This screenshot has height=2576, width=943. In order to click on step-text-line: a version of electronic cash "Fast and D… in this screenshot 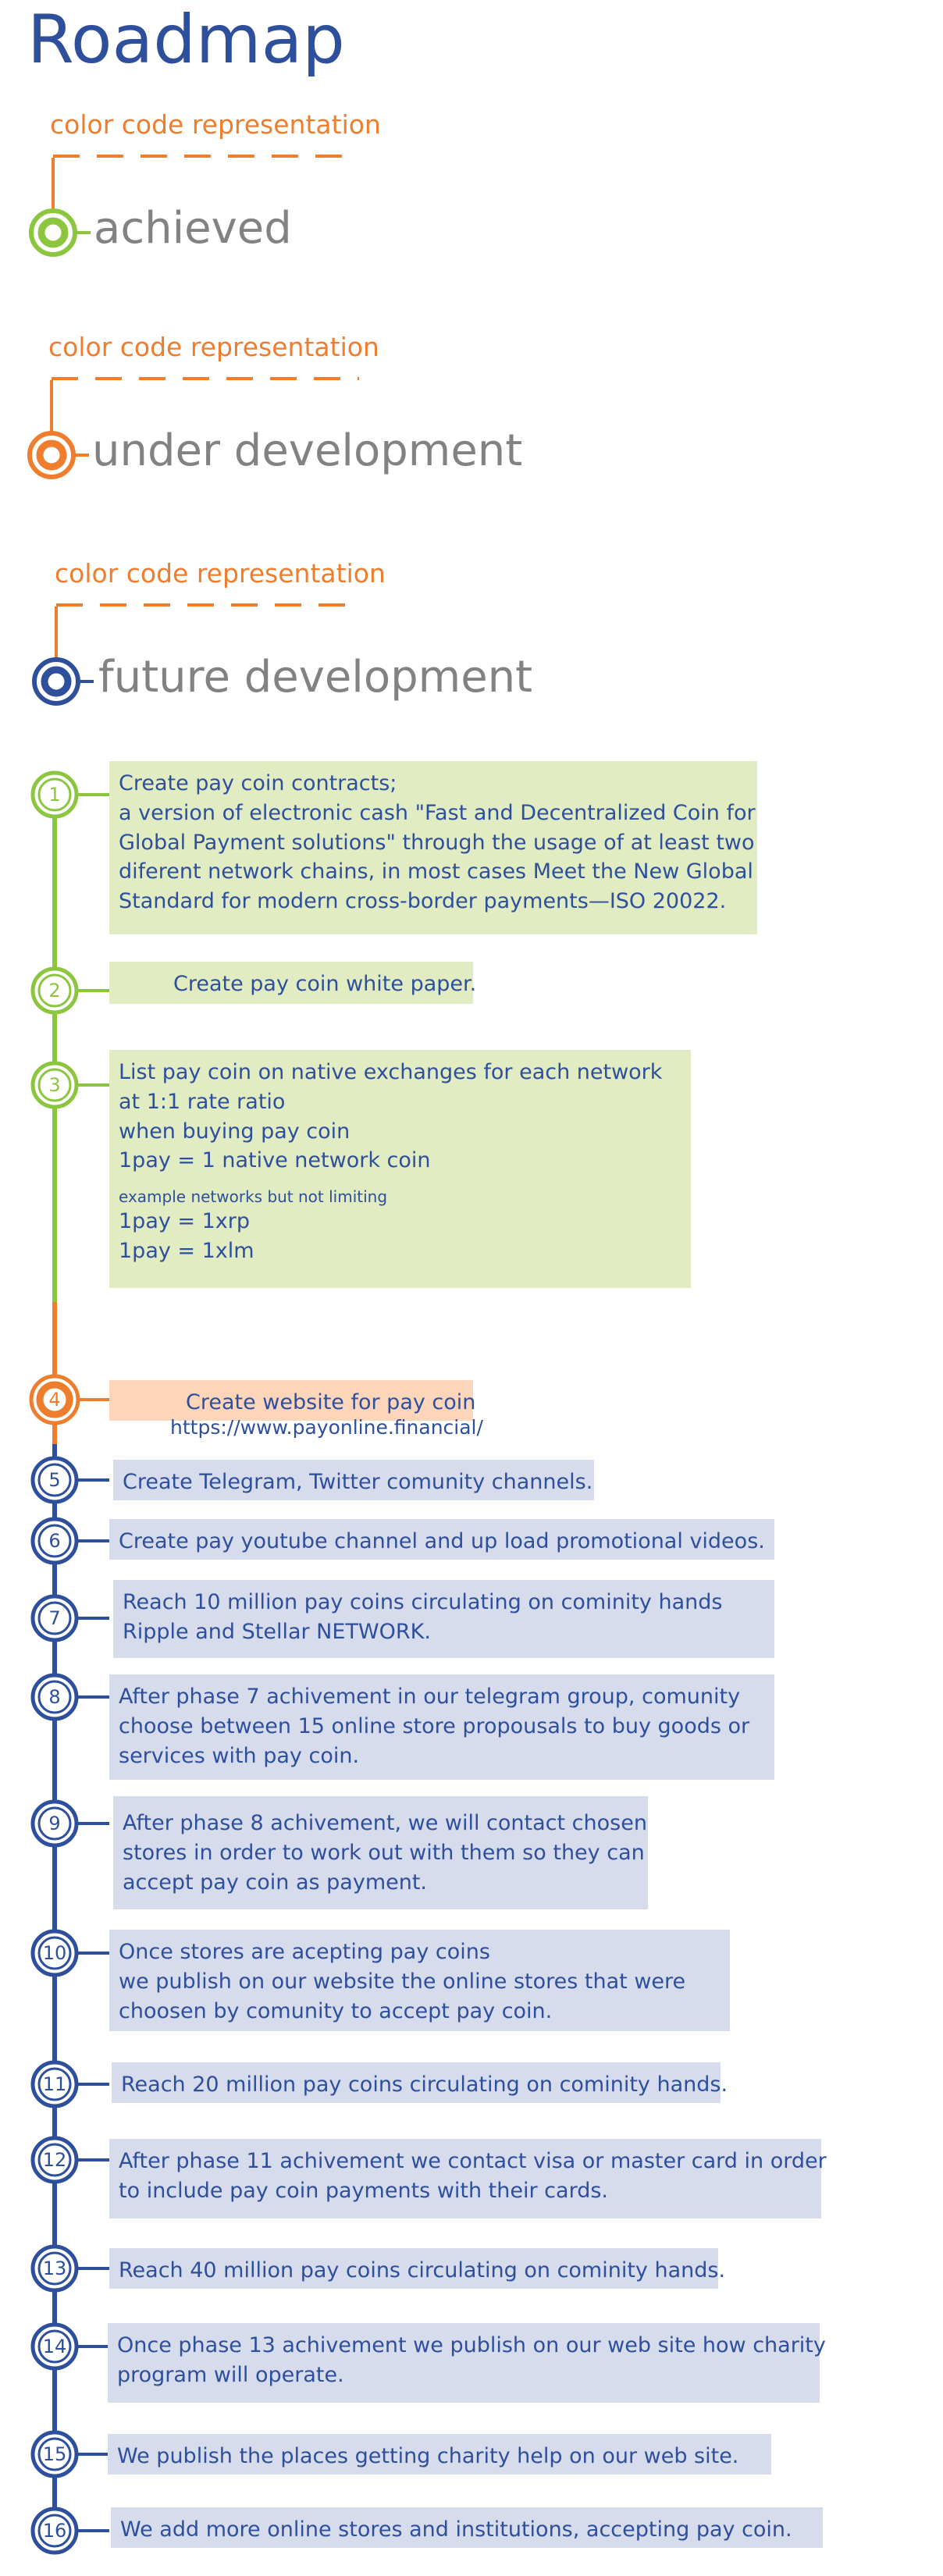, I will do `click(437, 812)`.